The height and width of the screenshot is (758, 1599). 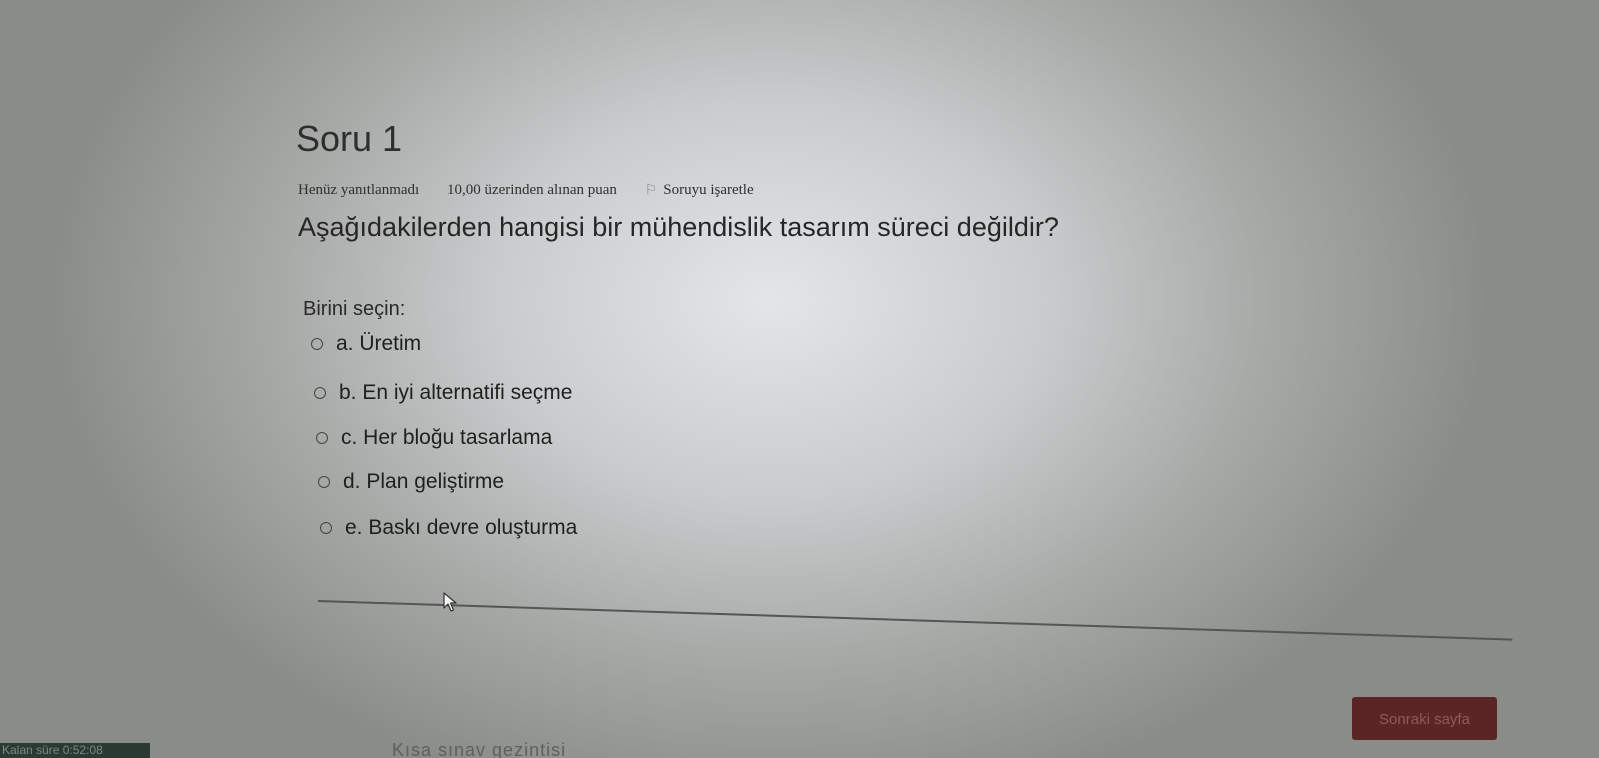 What do you see at coordinates (354, 309) in the screenshot?
I see `answer-prompt: Birini seçin:` at bounding box center [354, 309].